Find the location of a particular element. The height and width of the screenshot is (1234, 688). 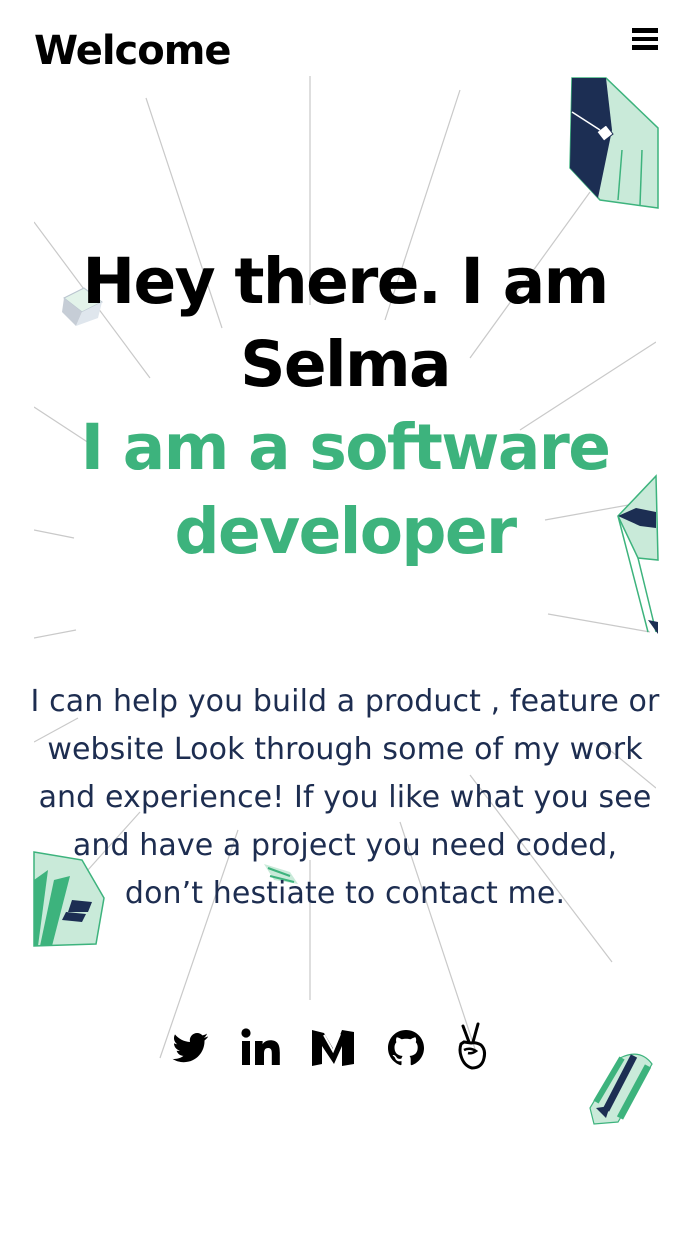

site-logo: Welcome is located at coordinates (133, 51).